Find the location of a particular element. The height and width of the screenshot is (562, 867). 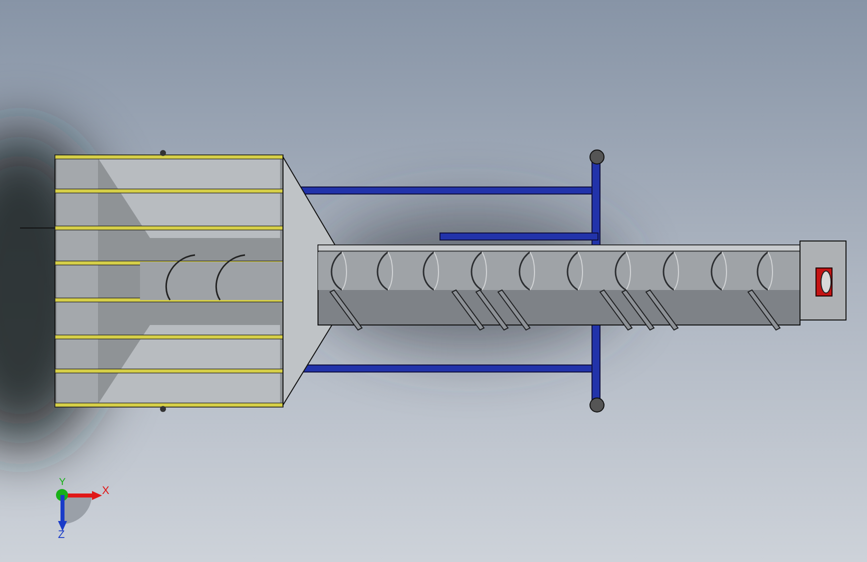

axis-label: Y is located at coordinates (62, 483).